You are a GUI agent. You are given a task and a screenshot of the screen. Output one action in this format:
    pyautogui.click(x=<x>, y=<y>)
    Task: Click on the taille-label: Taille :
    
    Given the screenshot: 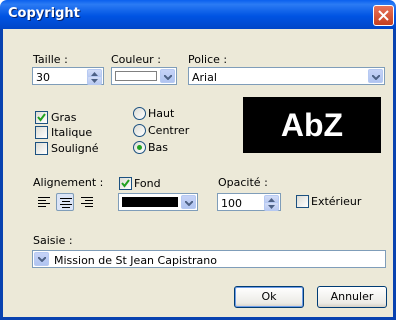 What is the action you would take?
    pyautogui.click(x=50, y=59)
    